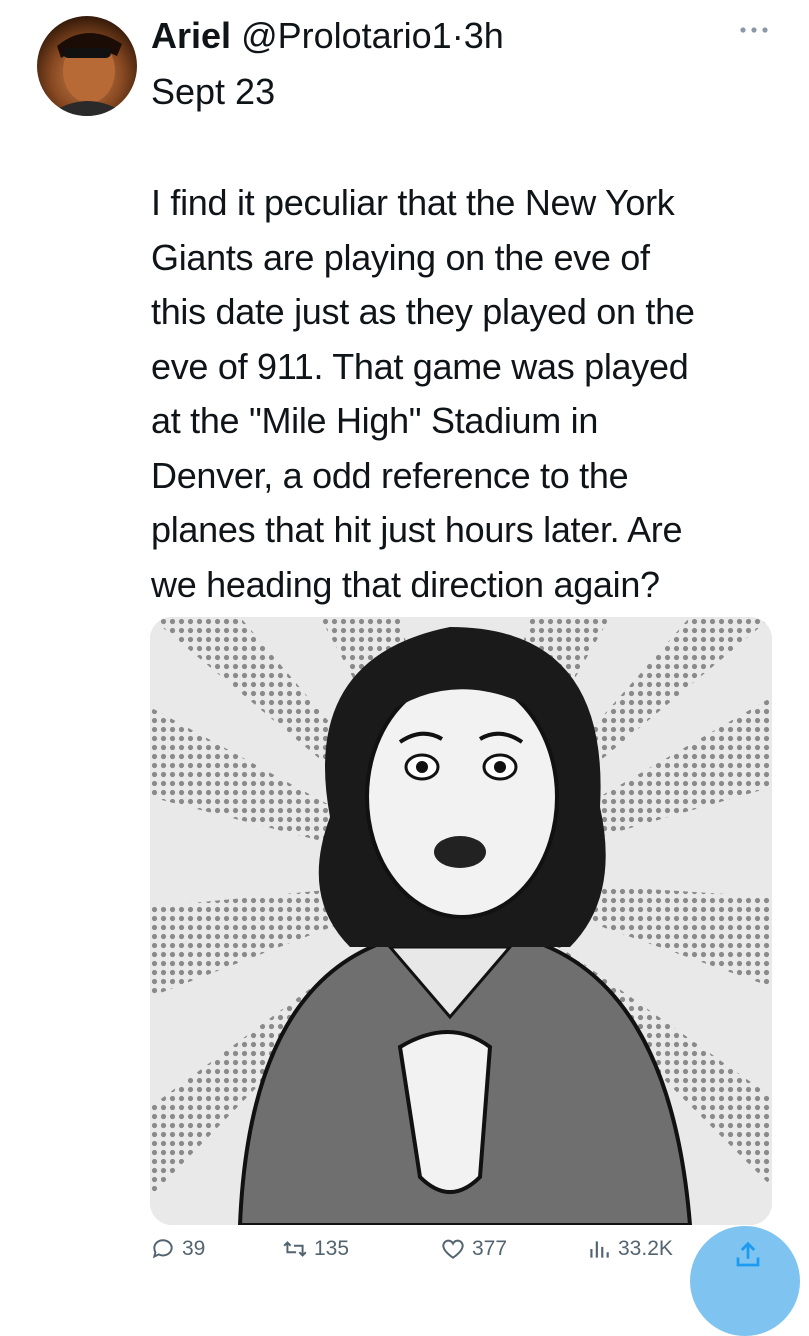 Image resolution: width=809 pixels, height=1336 pixels. What do you see at coordinates (346, 35) in the screenshot?
I see `author-handle: @Prolotario1` at bounding box center [346, 35].